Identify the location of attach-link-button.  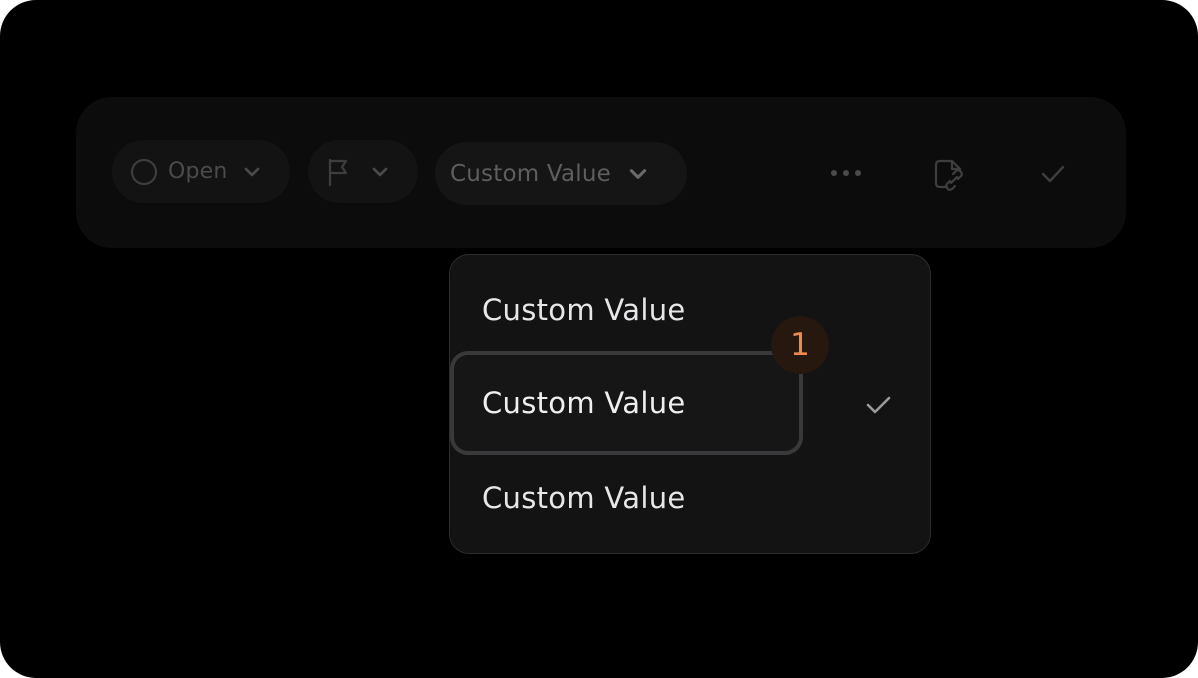
(949, 174).